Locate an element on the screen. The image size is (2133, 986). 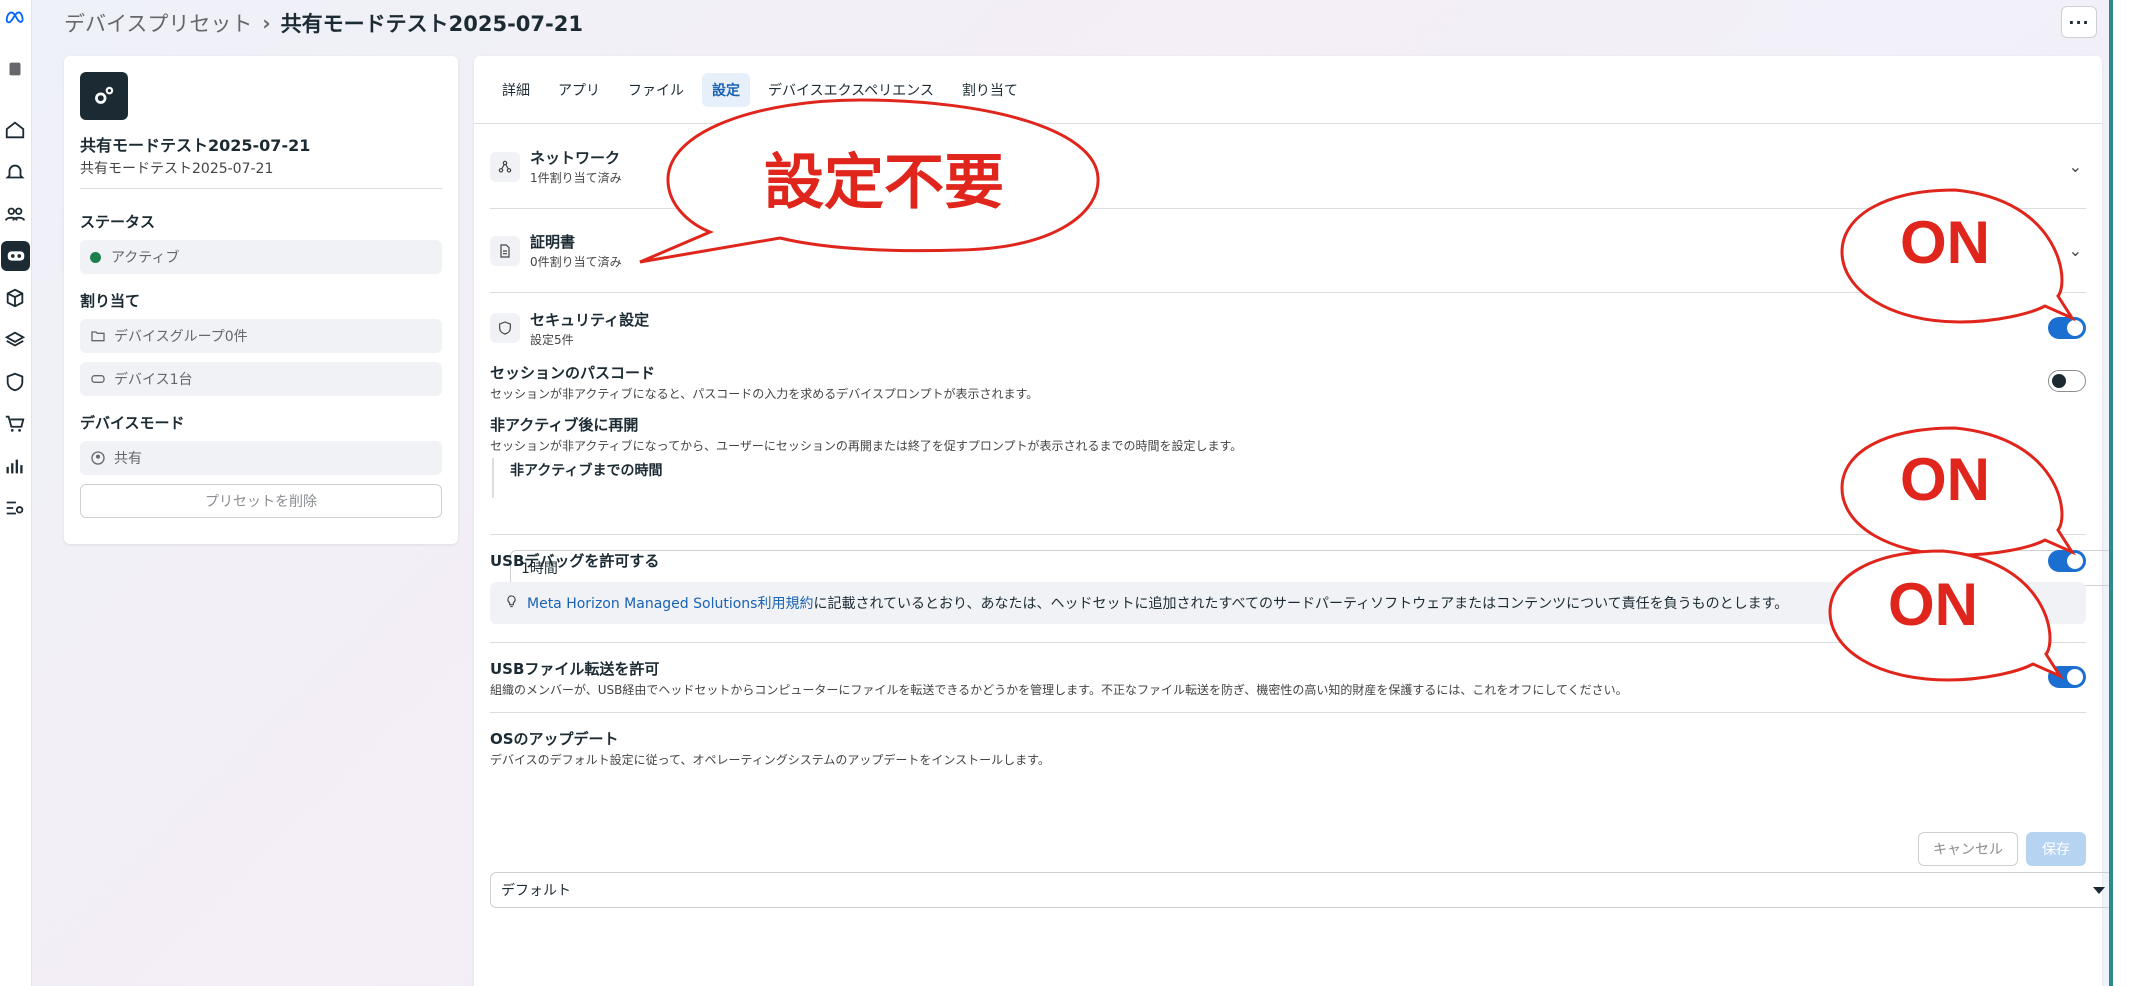
tab-files: ファイル is located at coordinates (656, 90).